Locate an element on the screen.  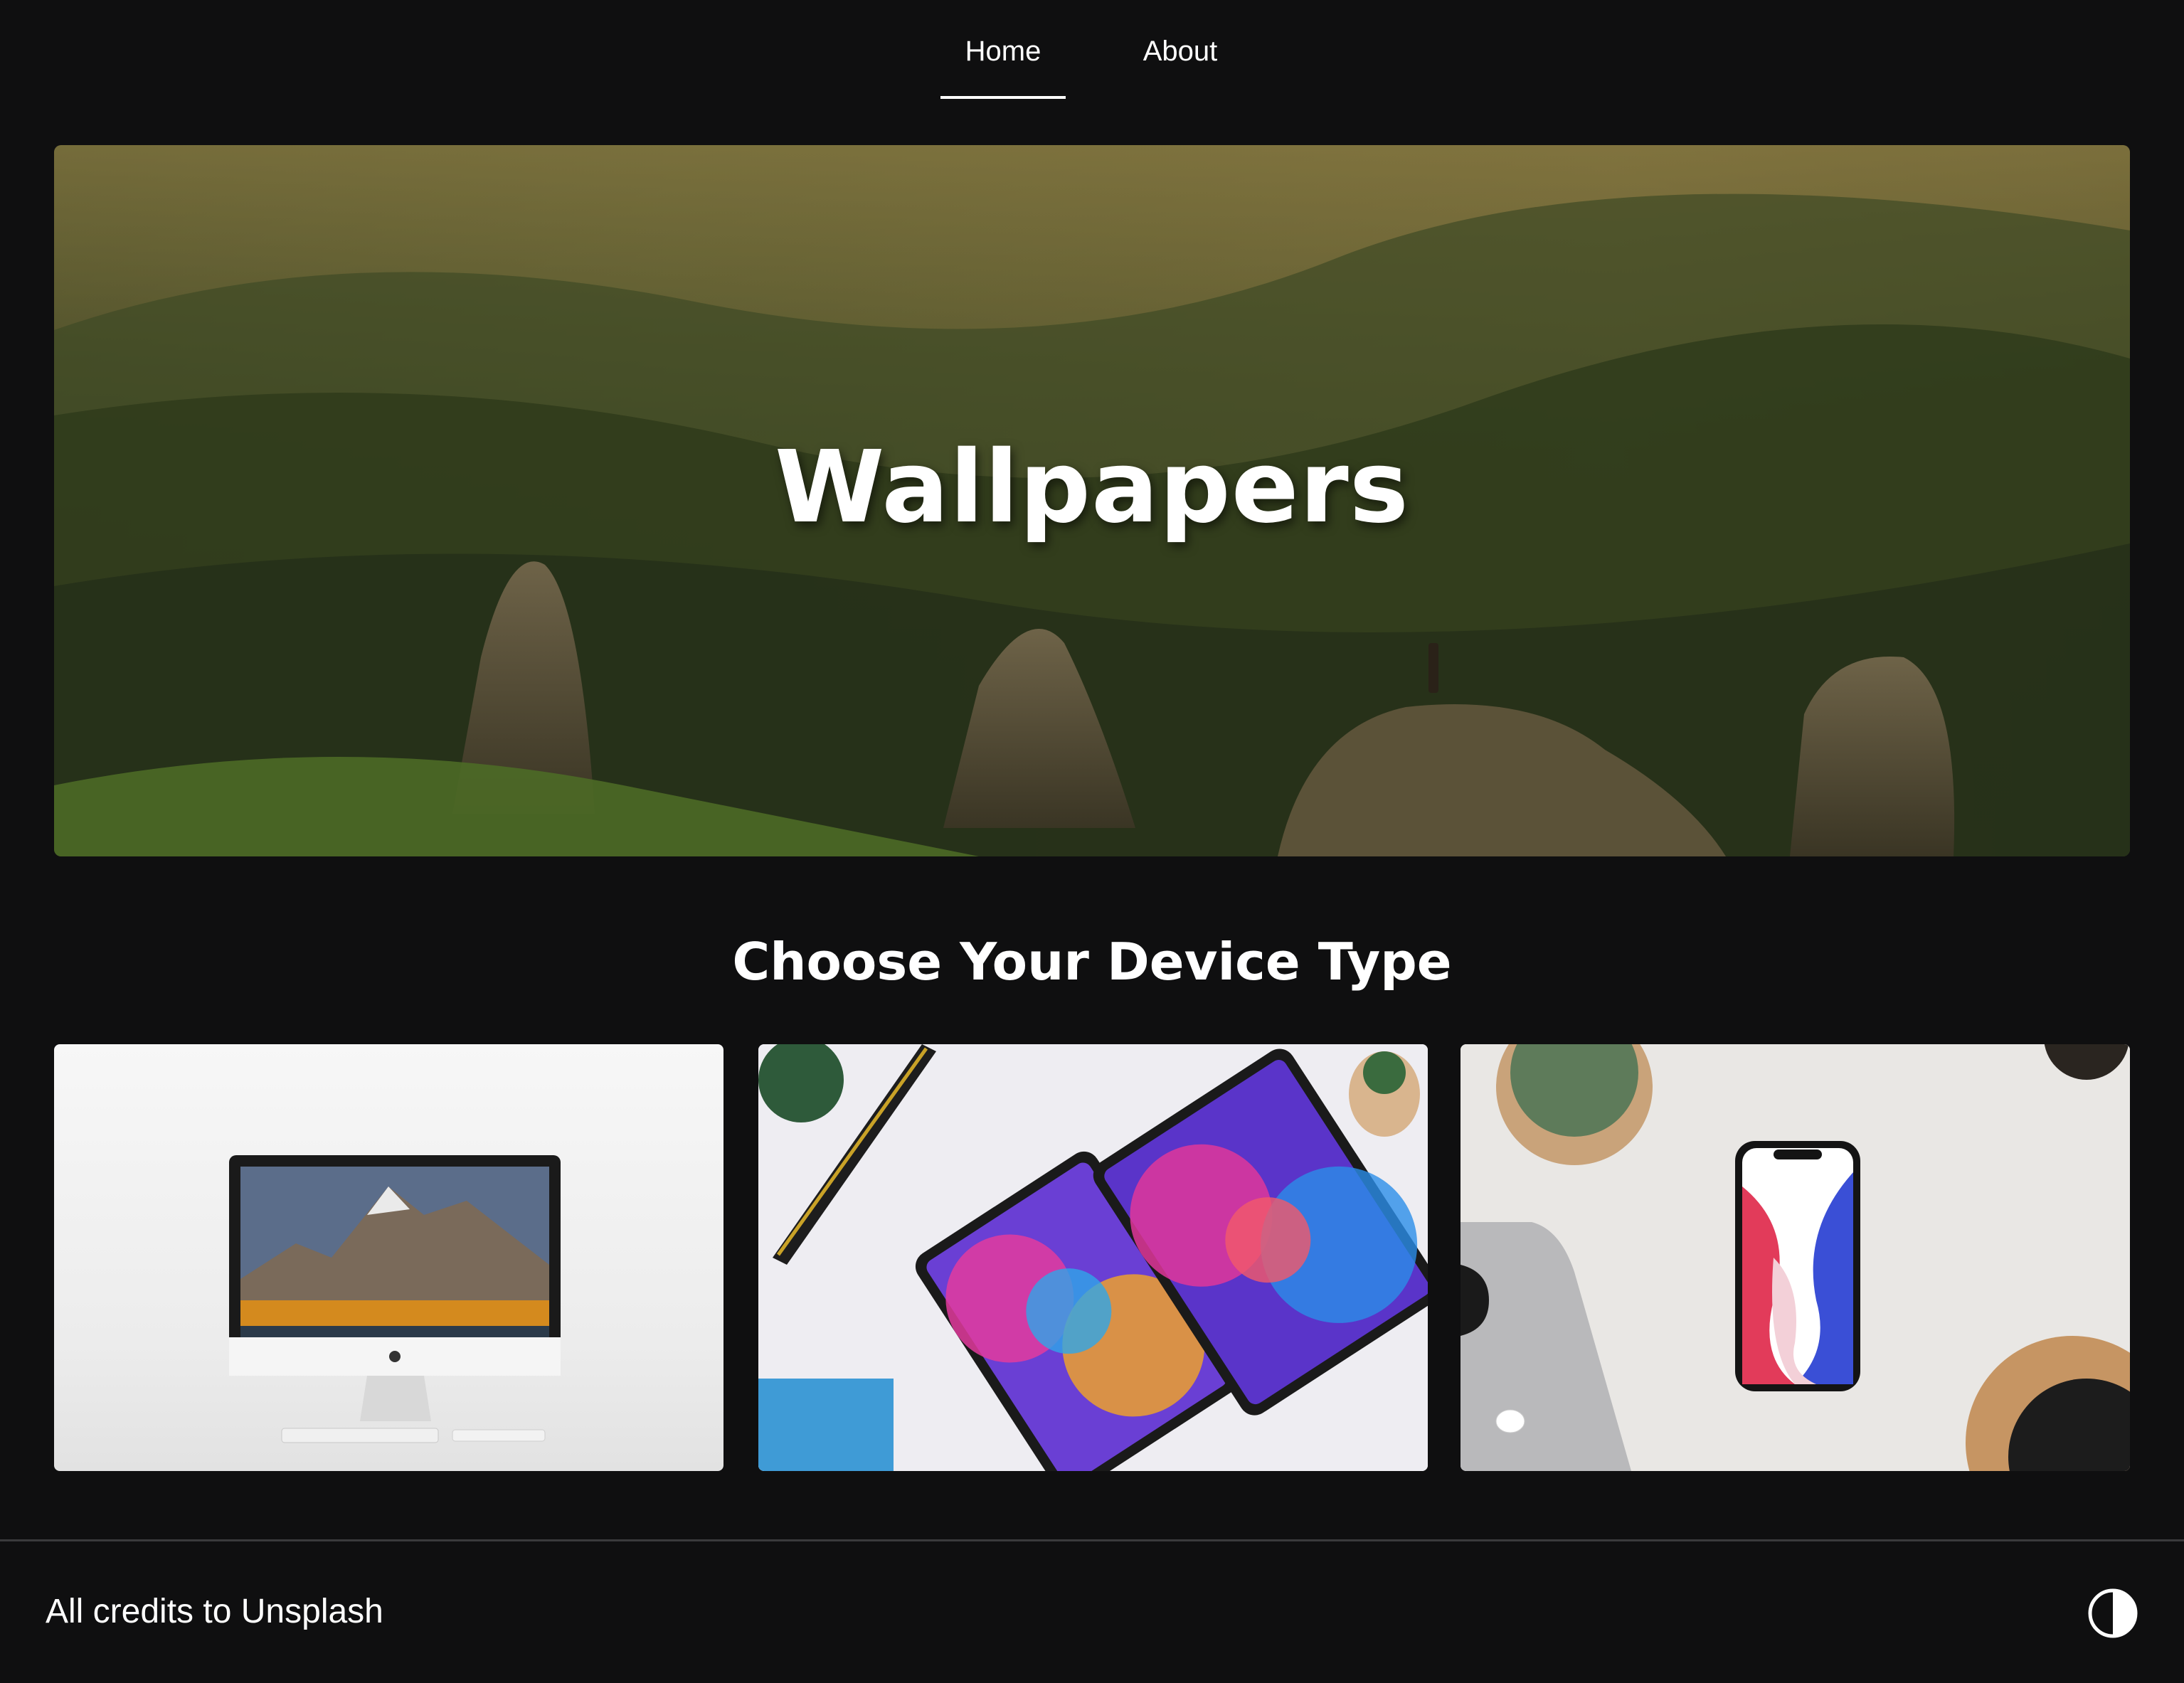
top-nav: Home About is located at coordinates (1092, 57).